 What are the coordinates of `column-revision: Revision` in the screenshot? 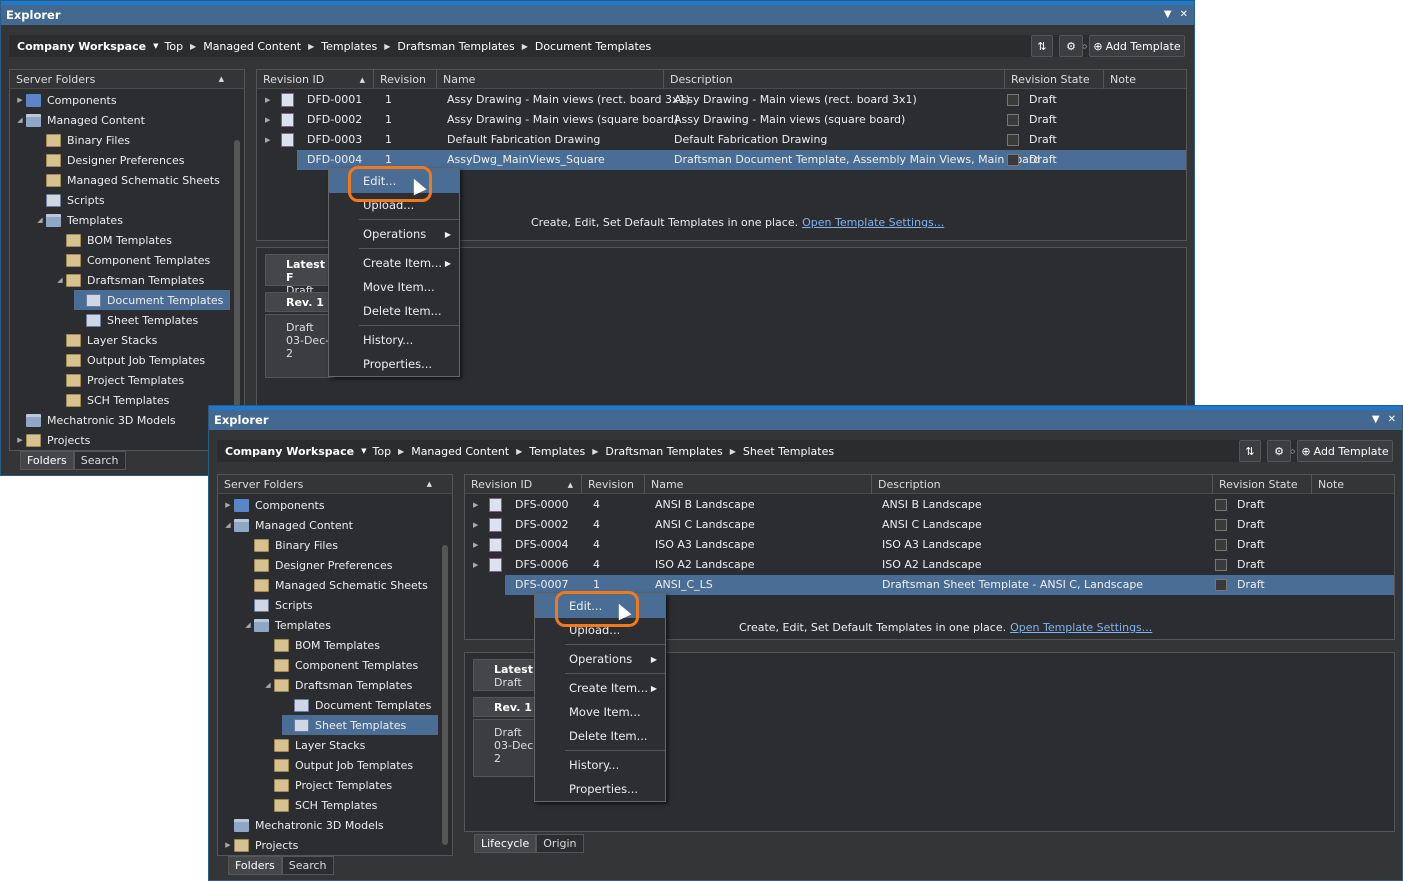 It's located at (613, 484).